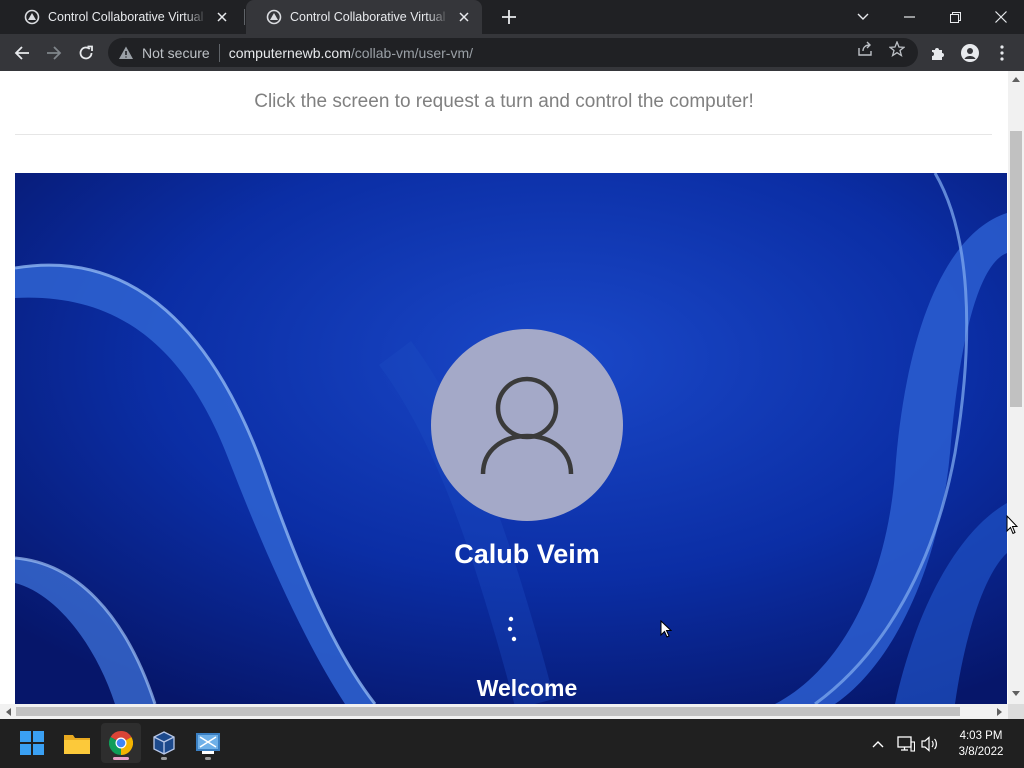 The image size is (1024, 768). I want to click on vertical-scroll-thumb, so click(1016, 269).